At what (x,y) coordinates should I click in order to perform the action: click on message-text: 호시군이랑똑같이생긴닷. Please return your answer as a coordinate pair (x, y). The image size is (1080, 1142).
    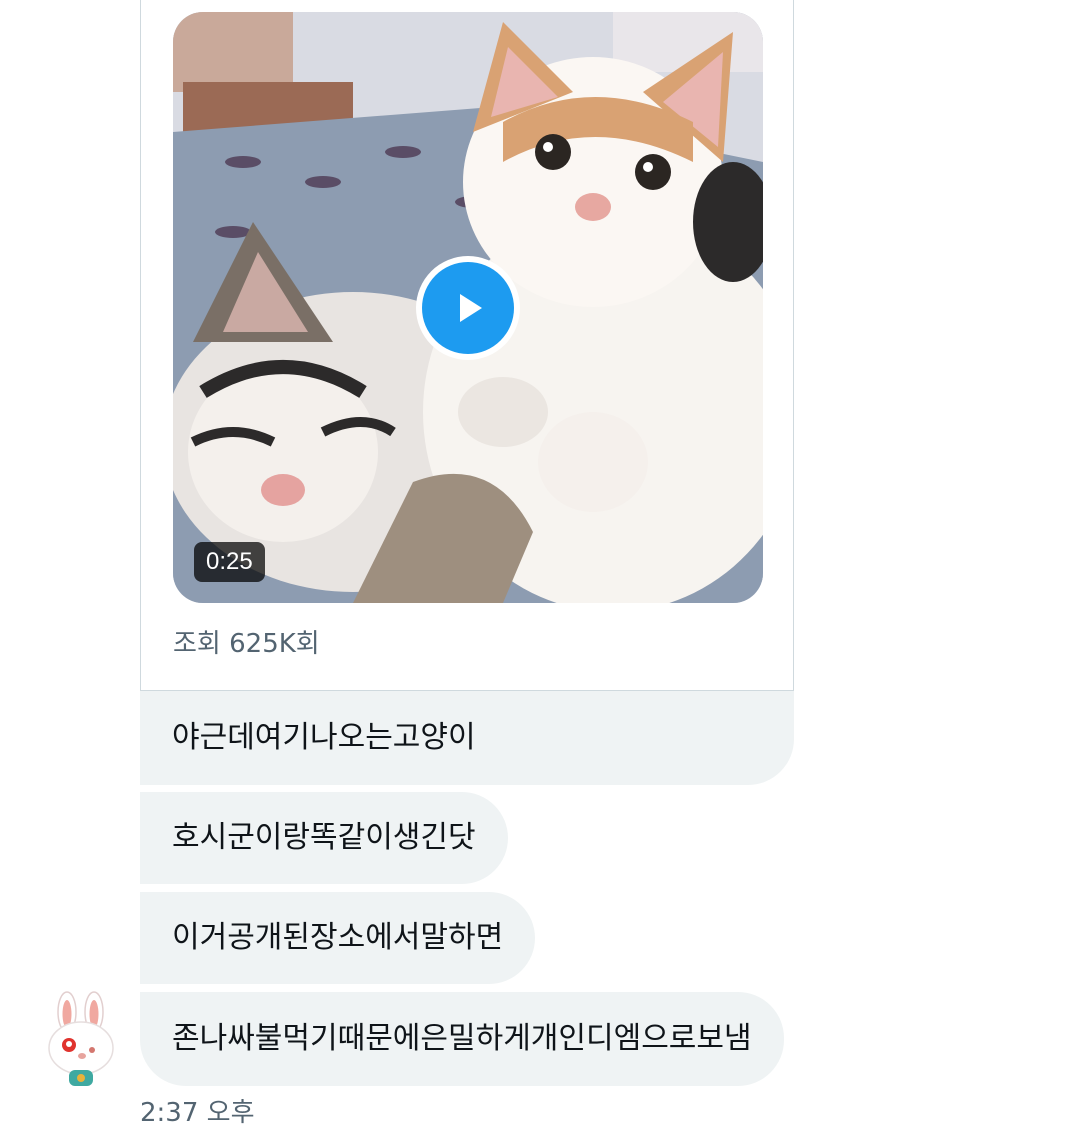
    Looking at the image, I should click on (324, 837).